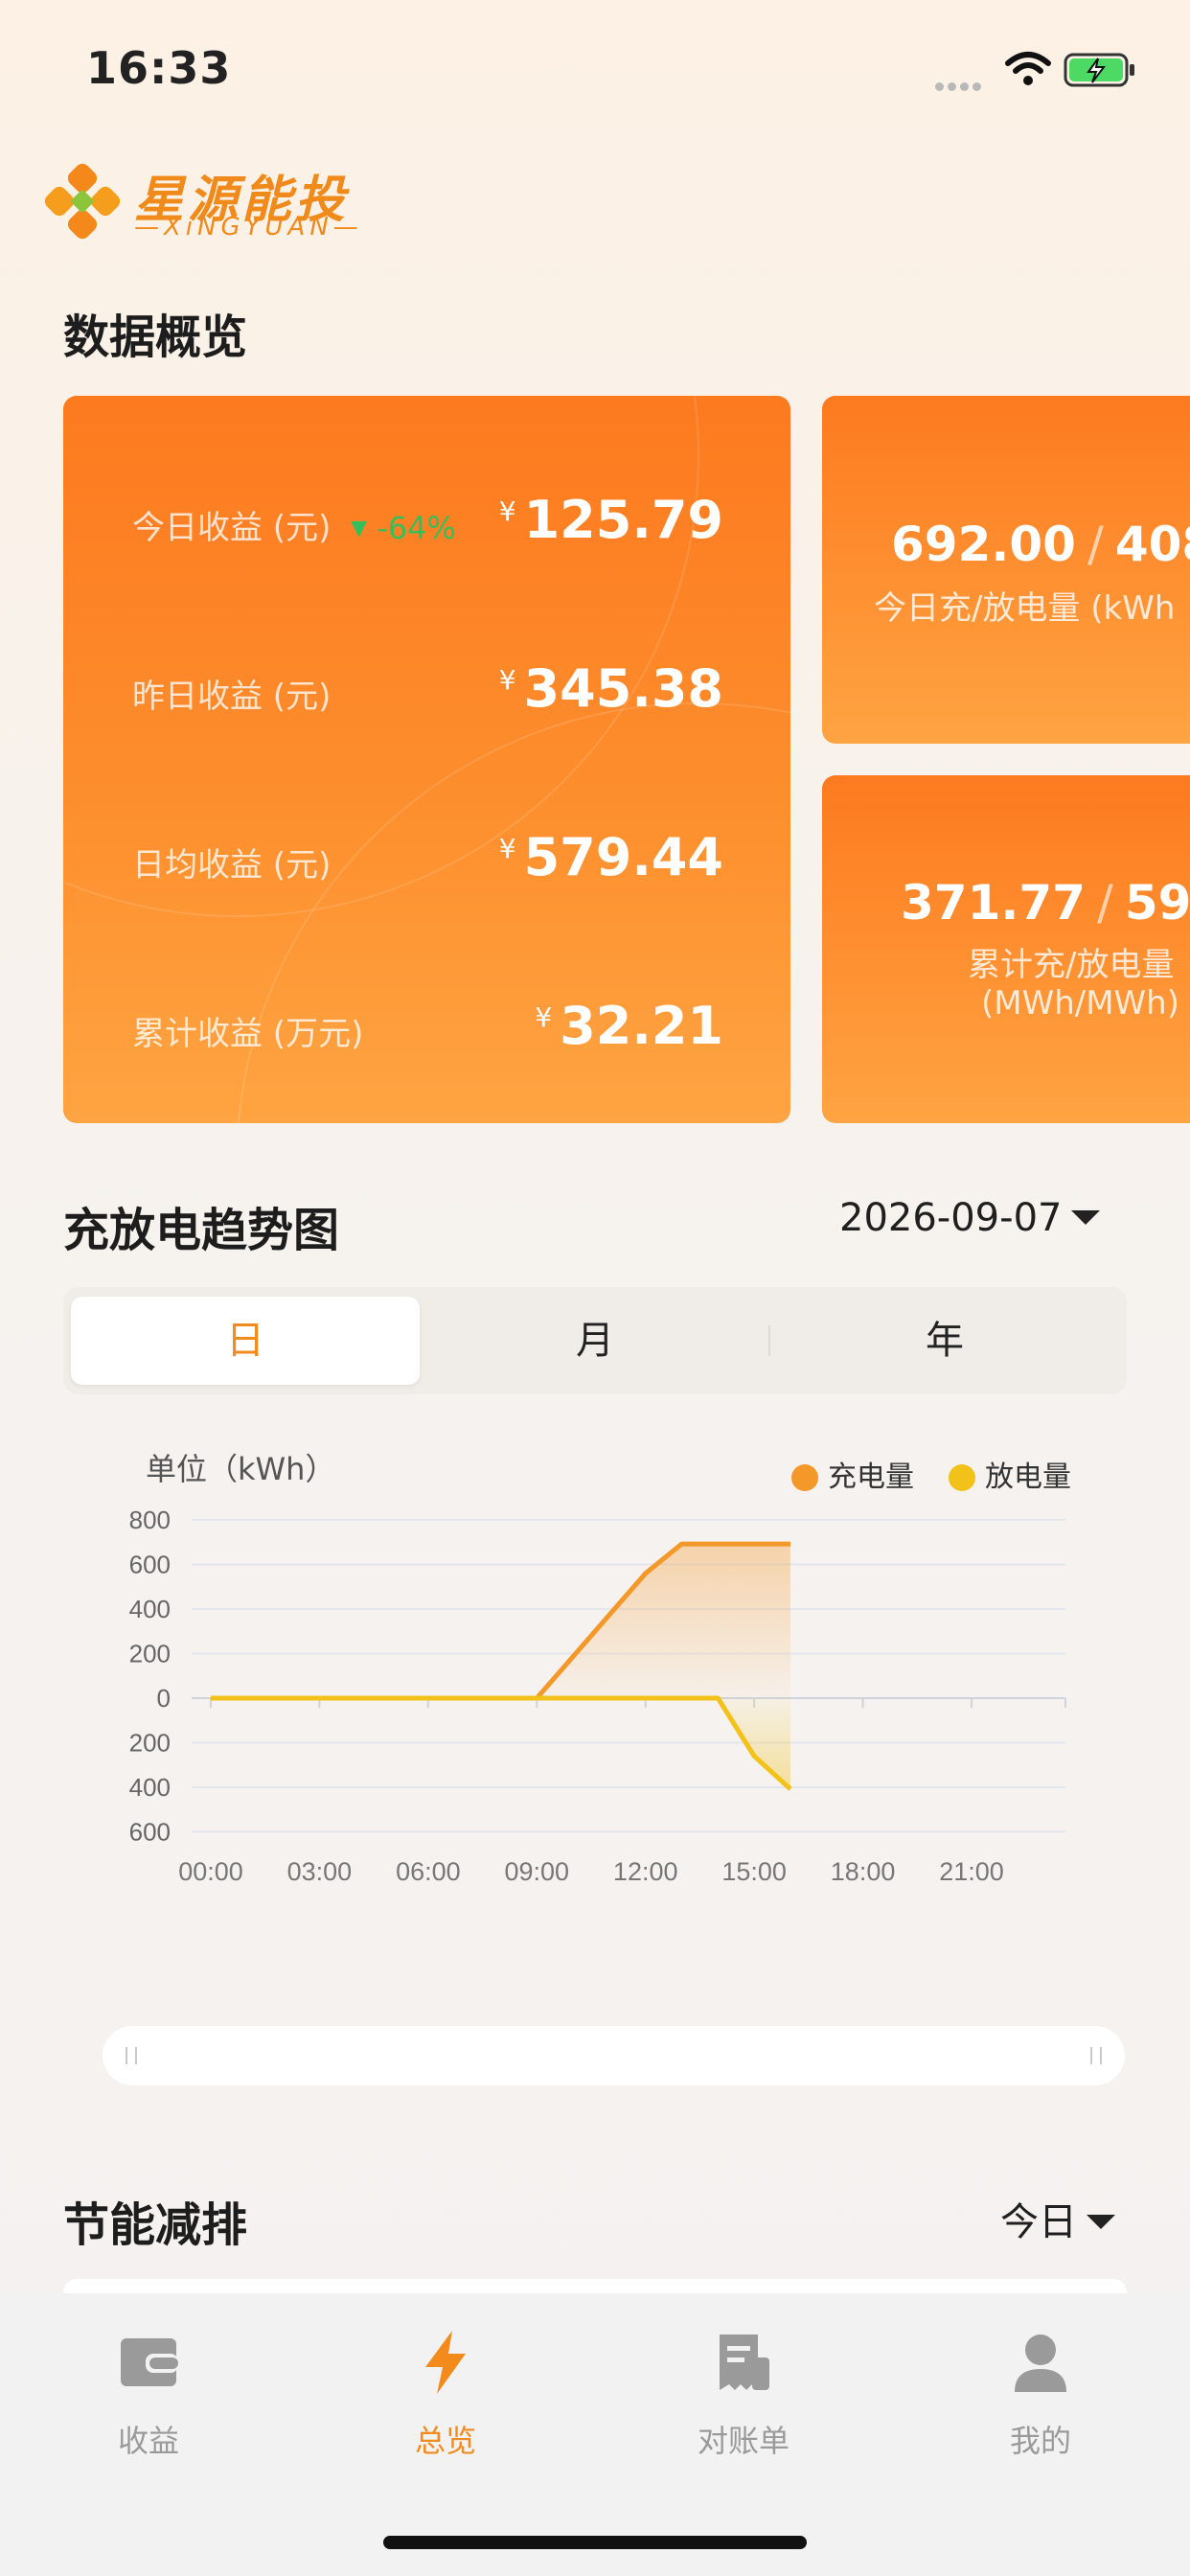 Image resolution: width=1190 pixels, height=2576 pixels. I want to click on earnings-label: 昨日收益 (元), so click(232, 697).